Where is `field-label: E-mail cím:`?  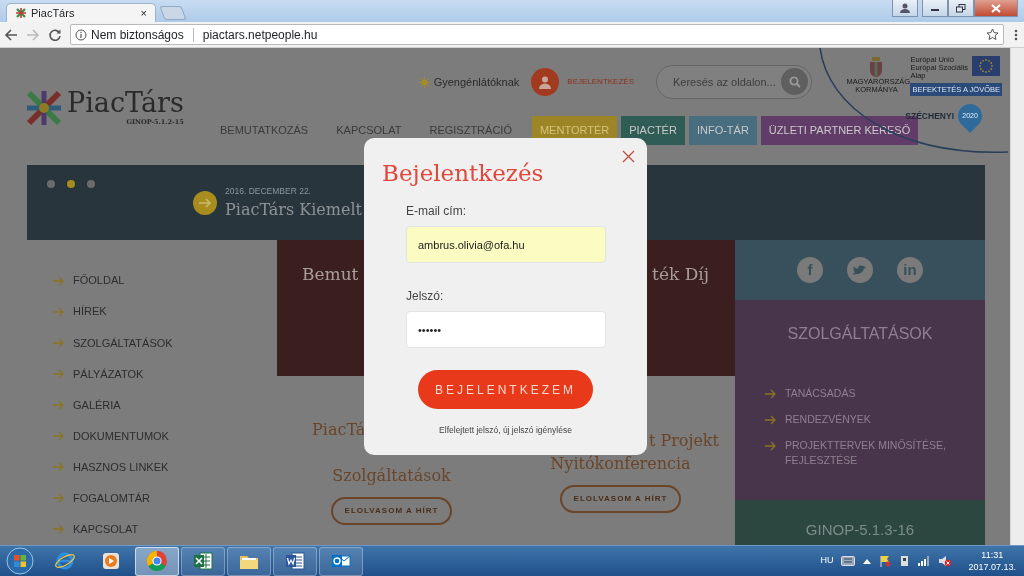 field-label: E-mail cím: is located at coordinates (436, 211).